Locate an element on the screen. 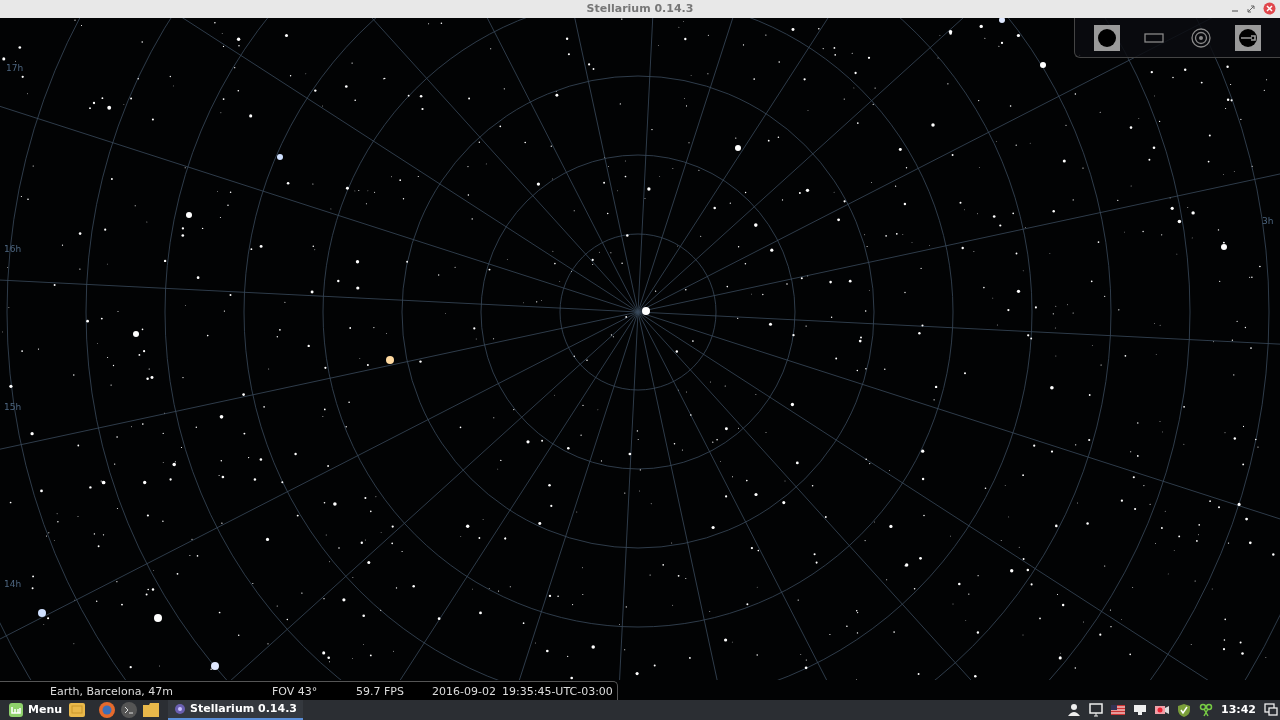  menu-button: Menu is located at coordinates (35, 710).